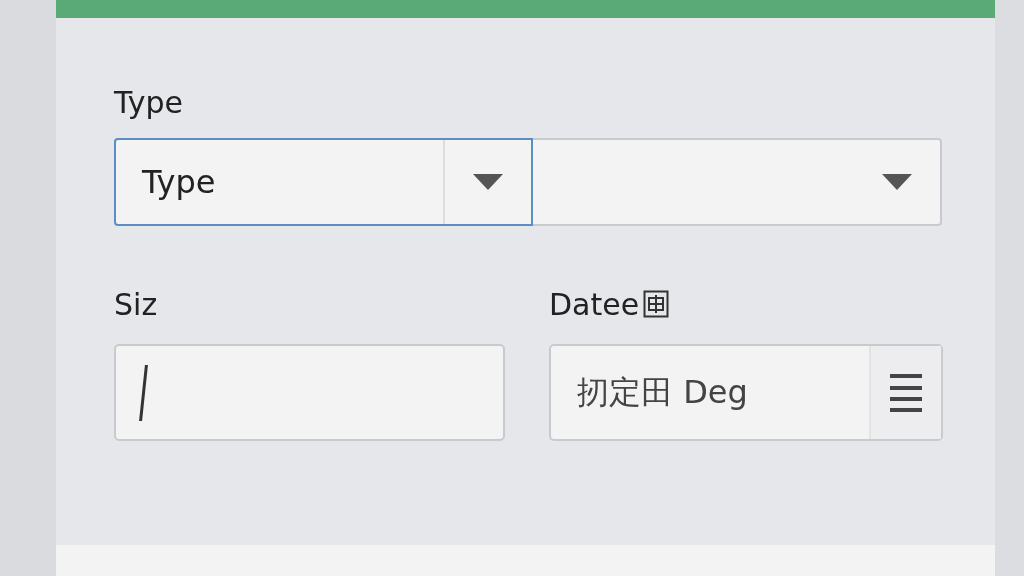  I want to click on input-field, so click(309, 392).